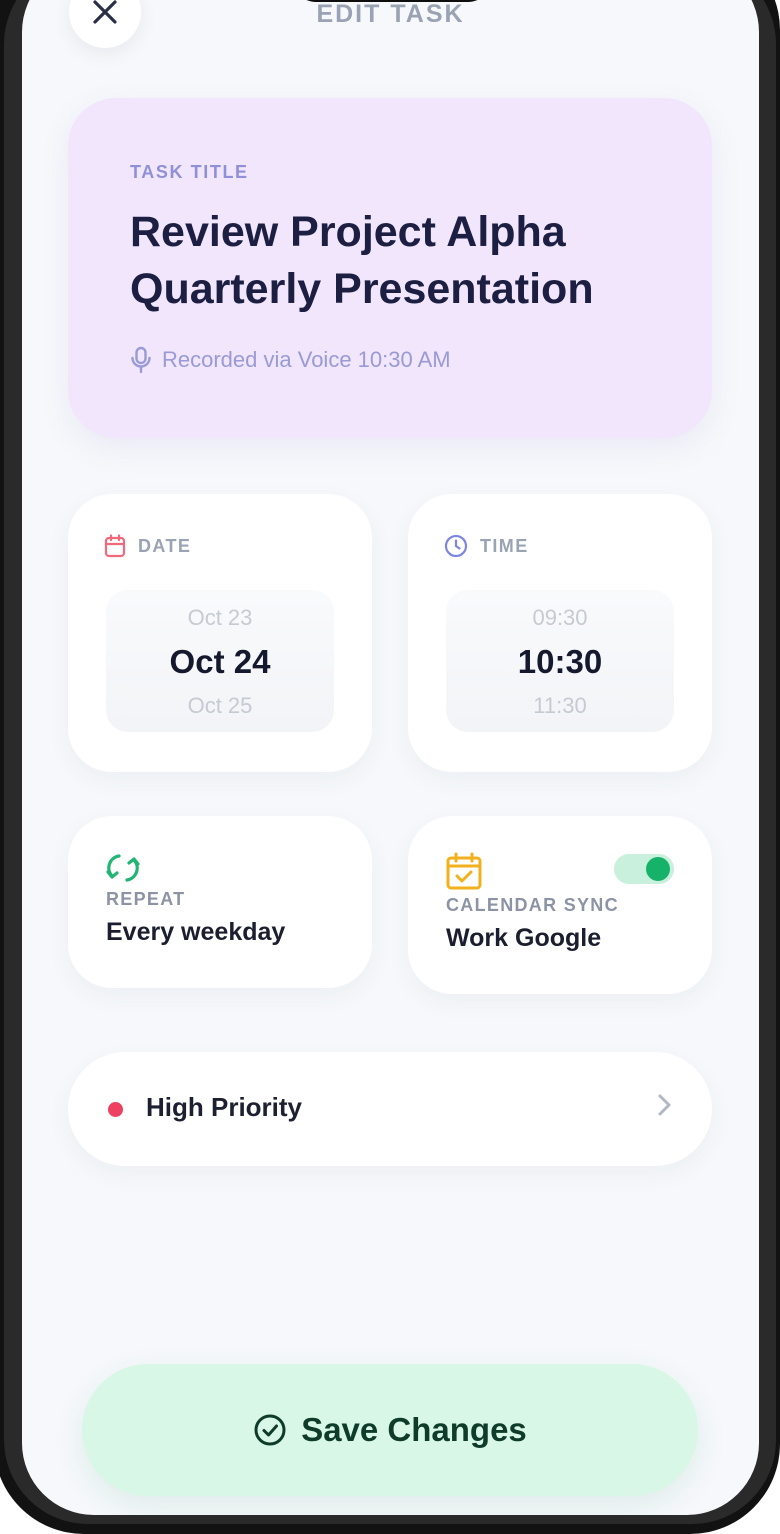 Image resolution: width=780 pixels, height=1534 pixels. What do you see at coordinates (644, 869) in the screenshot?
I see `calendar-sync-toggle` at bounding box center [644, 869].